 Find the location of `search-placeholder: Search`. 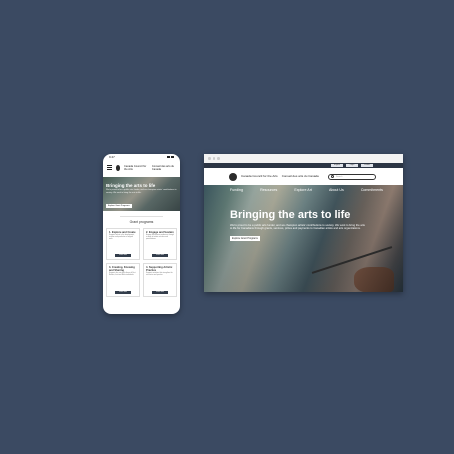

search-placeholder: Search is located at coordinates (339, 176).